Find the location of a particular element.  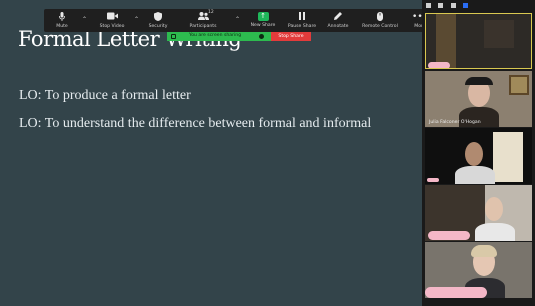

new-share-label: New Share is located at coordinates (263, 25).